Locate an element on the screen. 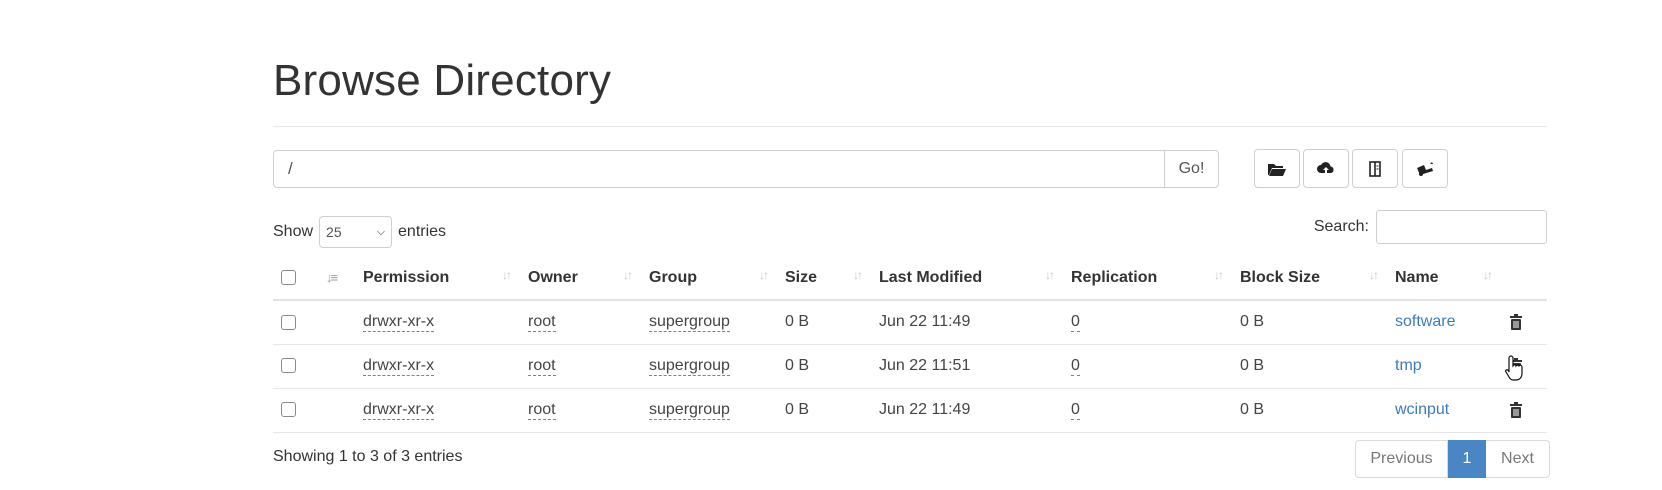 The height and width of the screenshot is (490, 1662). sort-icon: ↓≡ is located at coordinates (332, 277).